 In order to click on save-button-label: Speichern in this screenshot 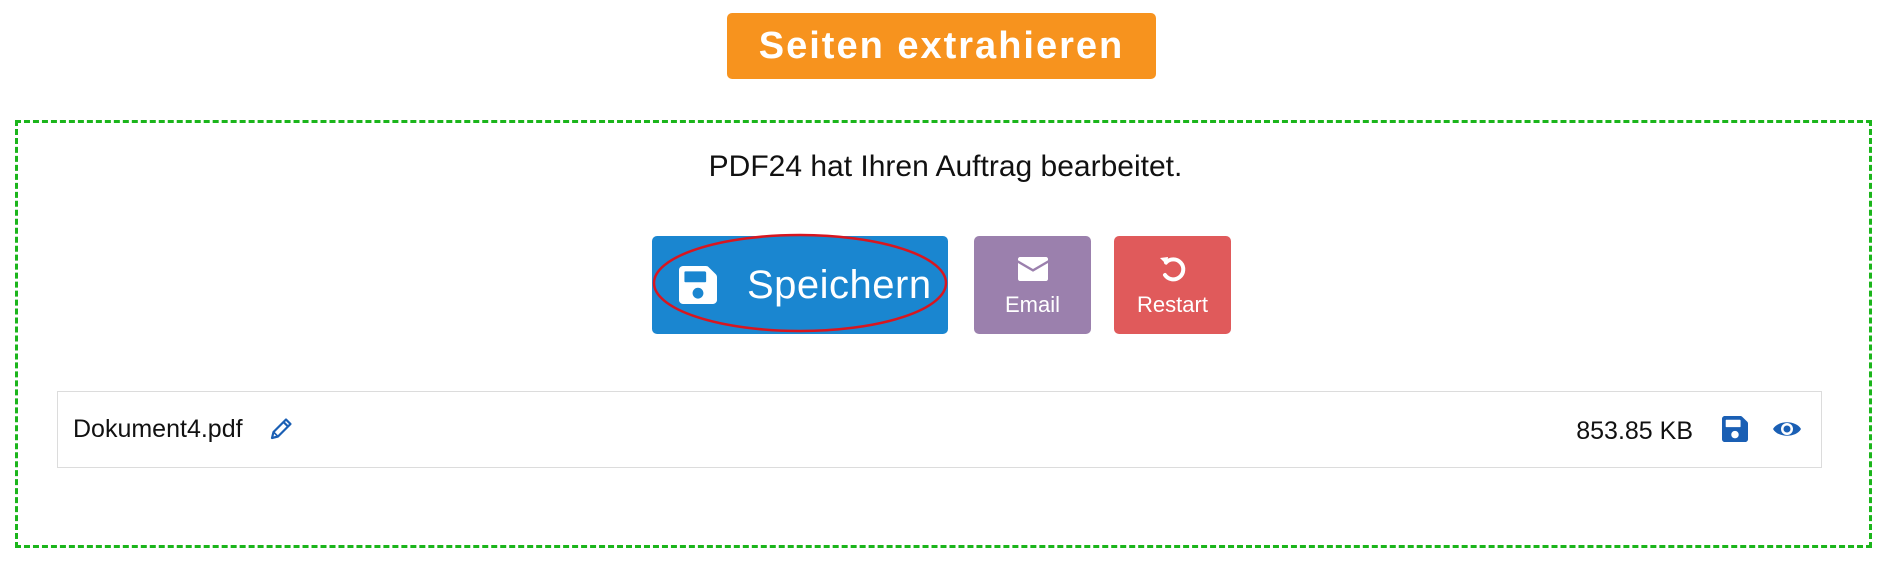, I will do `click(839, 284)`.